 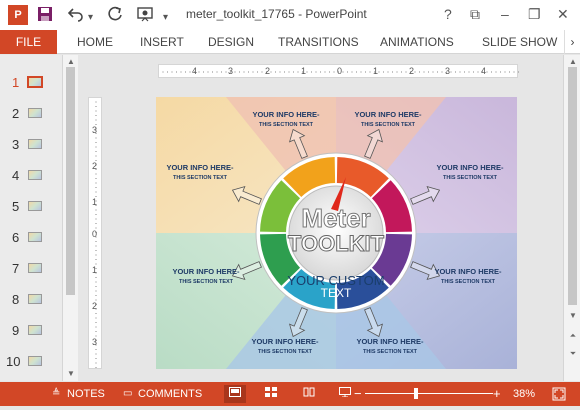 I want to click on section-3-subtitle: THIS SECTION TEXT, so click(x=200, y=178).